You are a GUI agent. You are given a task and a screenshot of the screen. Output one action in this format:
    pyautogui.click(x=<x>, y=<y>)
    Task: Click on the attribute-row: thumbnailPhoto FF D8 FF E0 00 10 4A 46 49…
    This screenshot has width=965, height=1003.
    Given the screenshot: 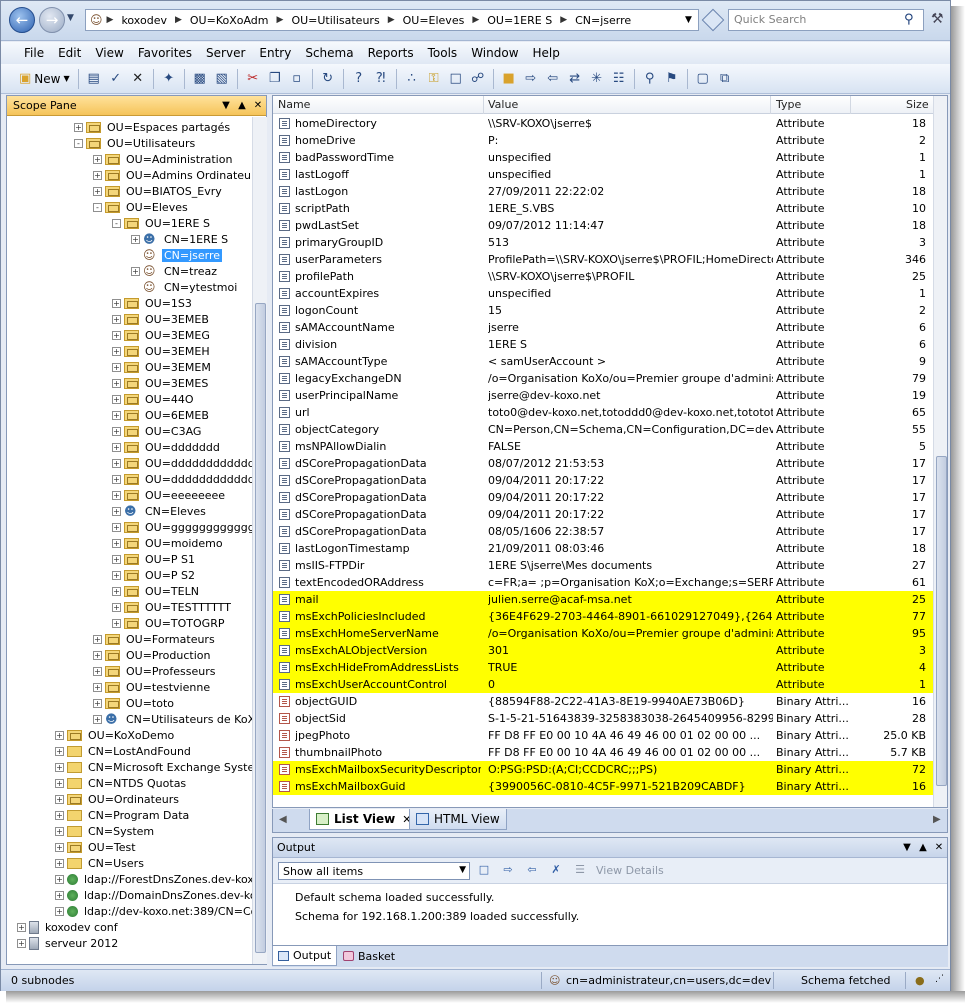 What is the action you would take?
    pyautogui.click(x=603, y=752)
    